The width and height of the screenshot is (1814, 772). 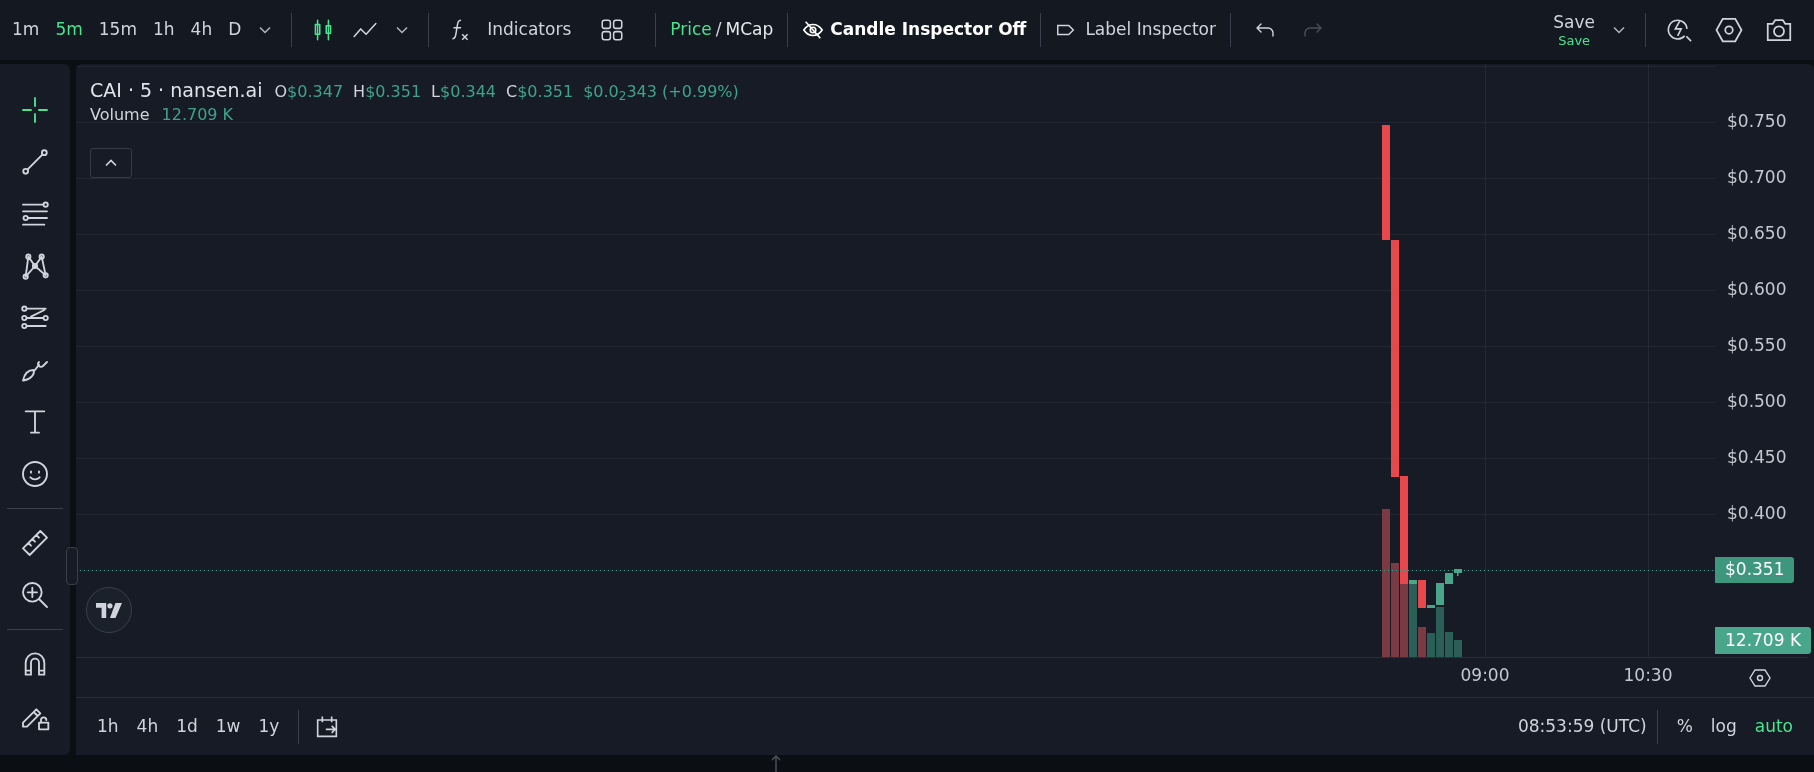 What do you see at coordinates (1757, 233) in the screenshot?
I see `price-axis-label: $0.650` at bounding box center [1757, 233].